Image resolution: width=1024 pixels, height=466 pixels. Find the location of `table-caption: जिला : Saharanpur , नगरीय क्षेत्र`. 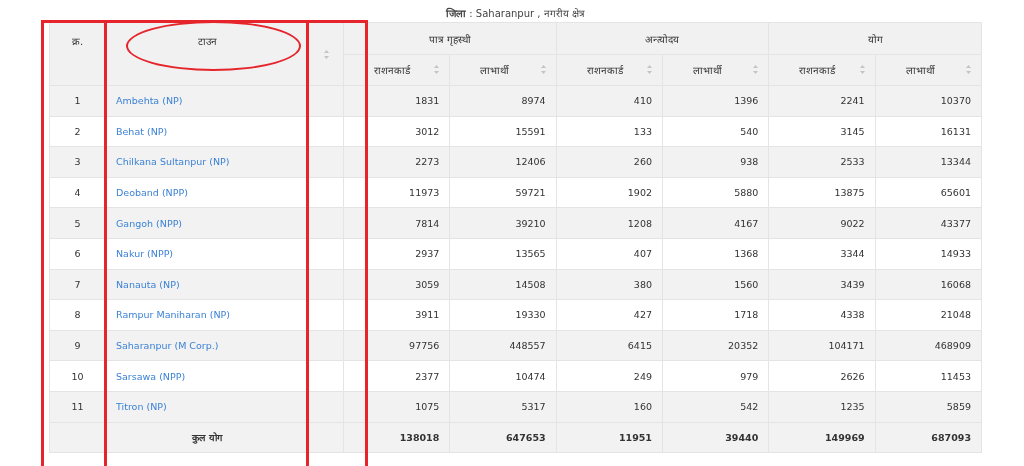

table-caption: जिला : Saharanpur , नगरीय क्षेत्र is located at coordinates (515, 13).